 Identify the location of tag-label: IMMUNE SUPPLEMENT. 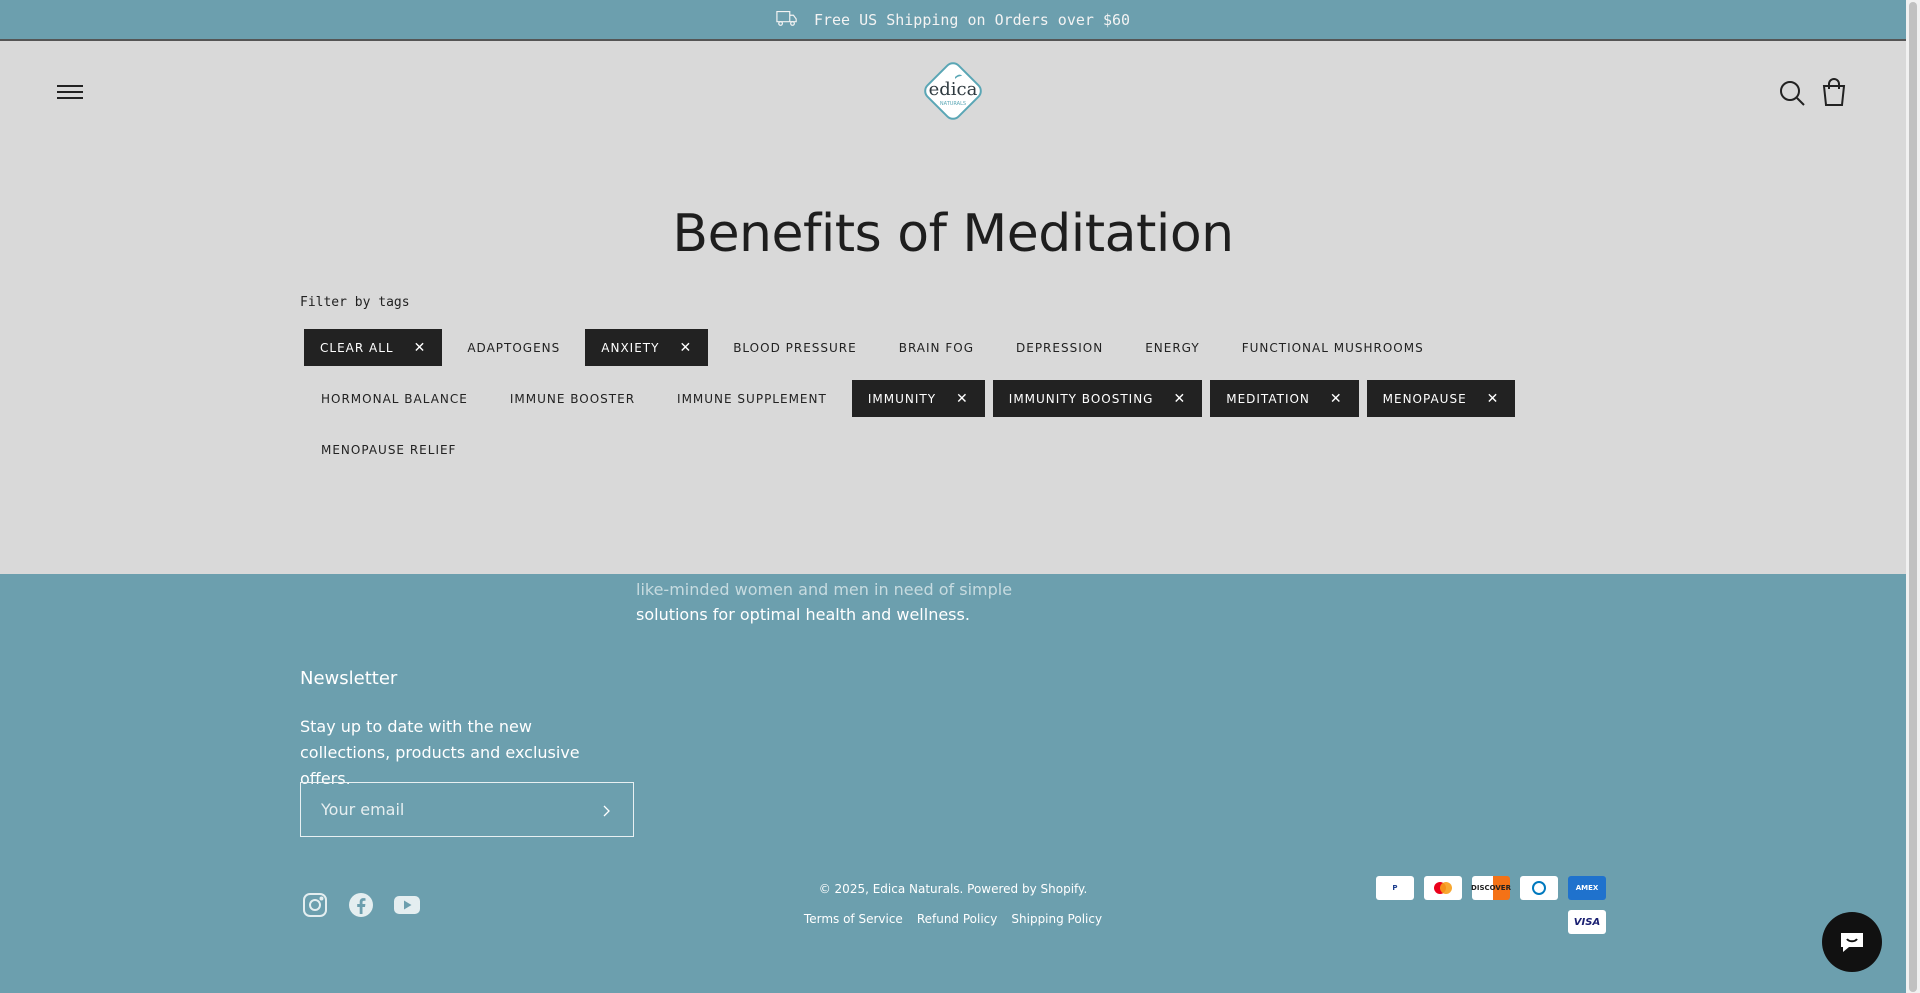
(752, 398).